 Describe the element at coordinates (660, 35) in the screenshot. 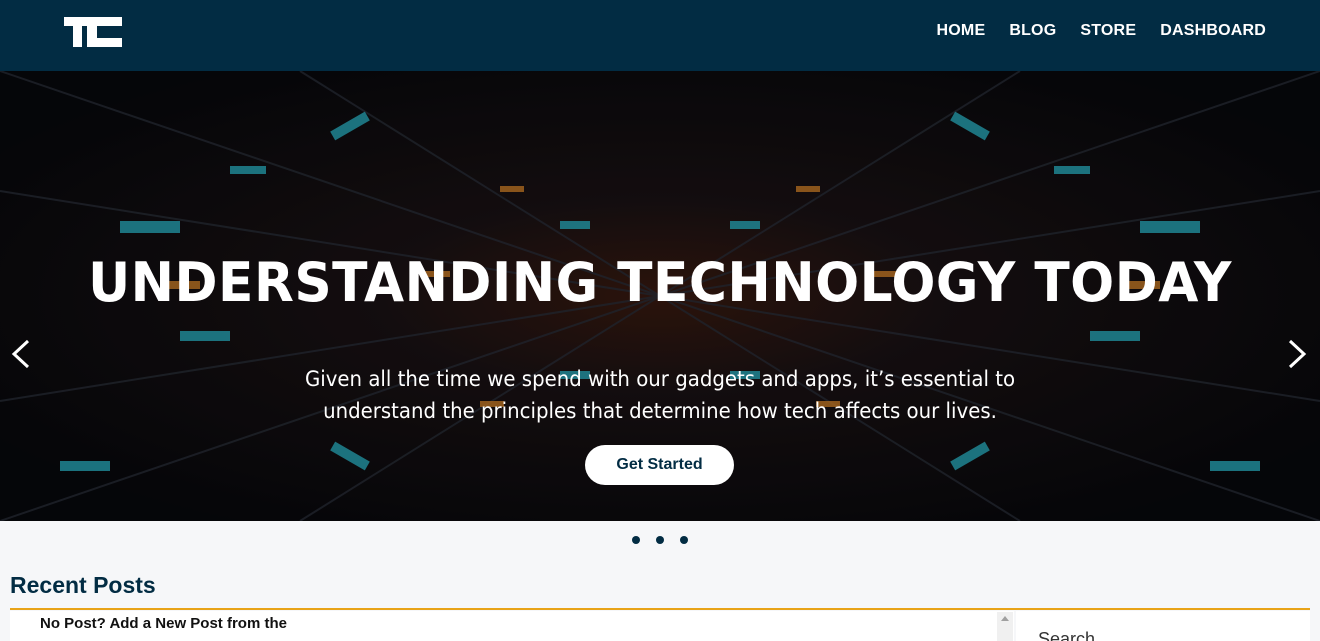

I see `site-header: HOME BLOG STORE DASHBOARD` at that location.